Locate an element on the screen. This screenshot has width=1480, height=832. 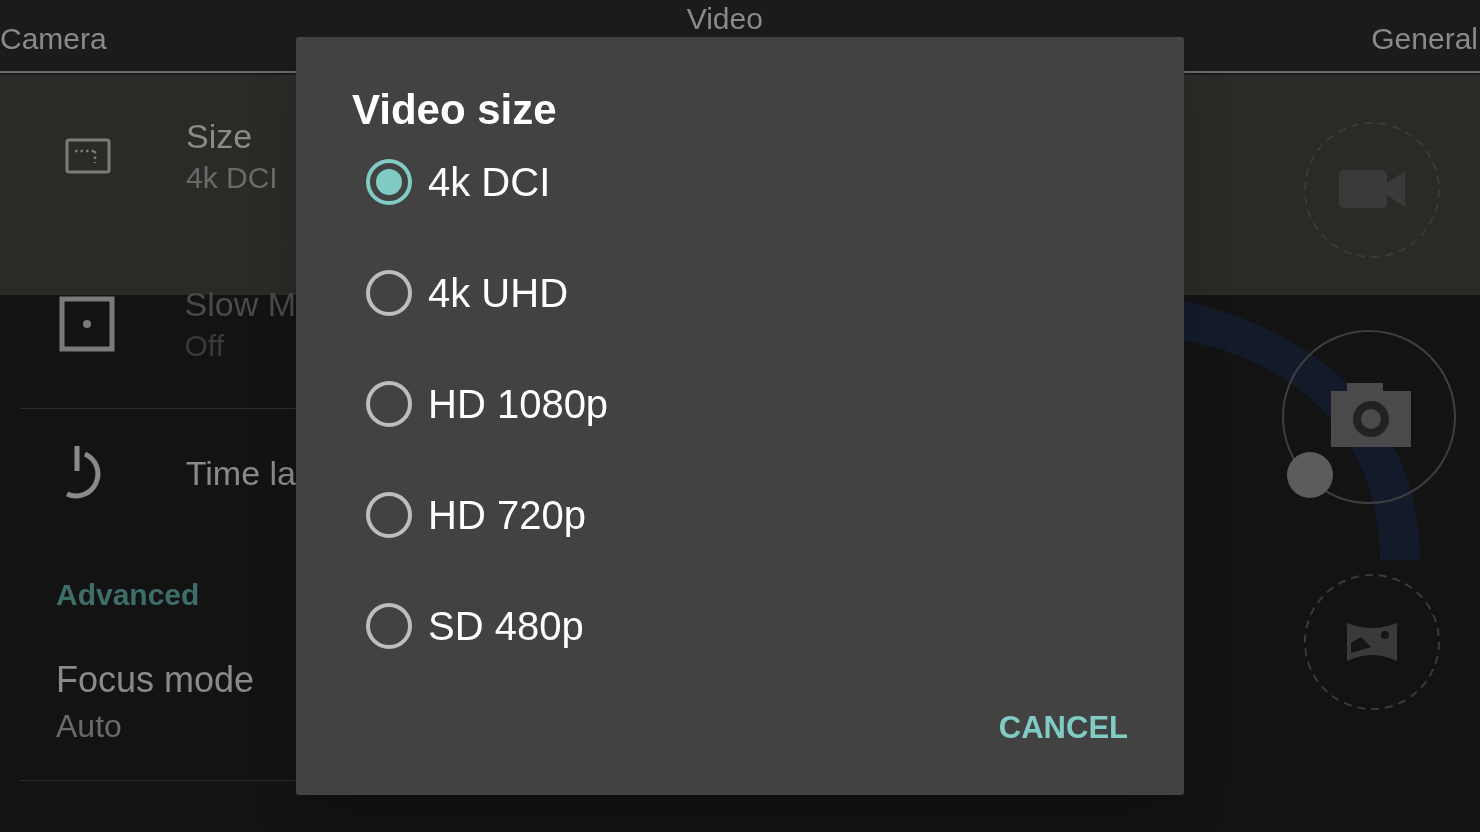
settings-tab: Camera is located at coordinates (53, 39).